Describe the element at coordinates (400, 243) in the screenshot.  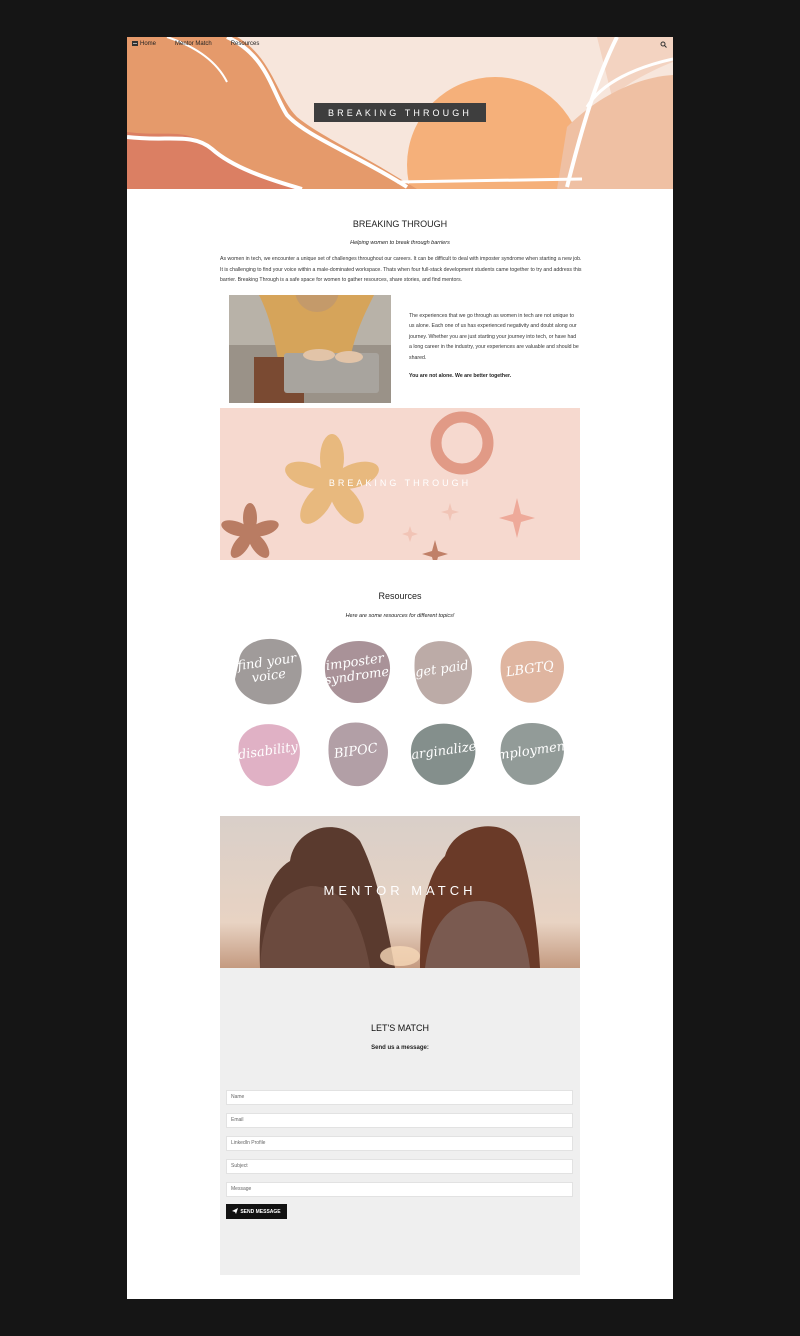
I see `intro-tagline: Helping women to break through barriers` at that location.